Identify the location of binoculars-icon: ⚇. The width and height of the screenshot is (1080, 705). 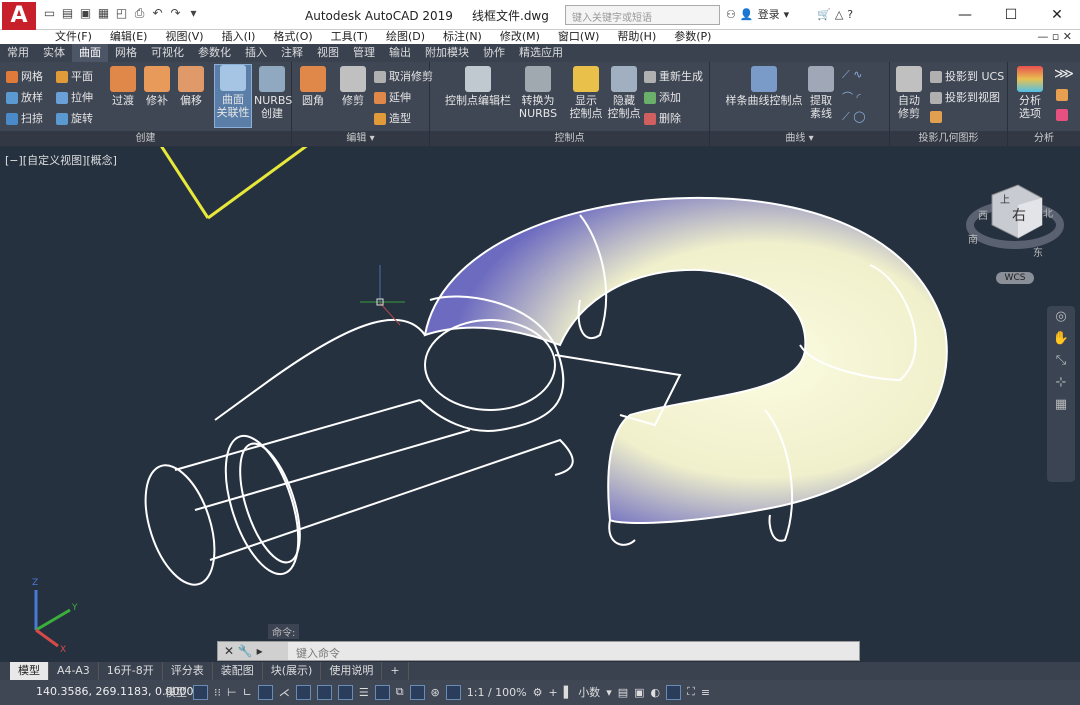
(731, 14).